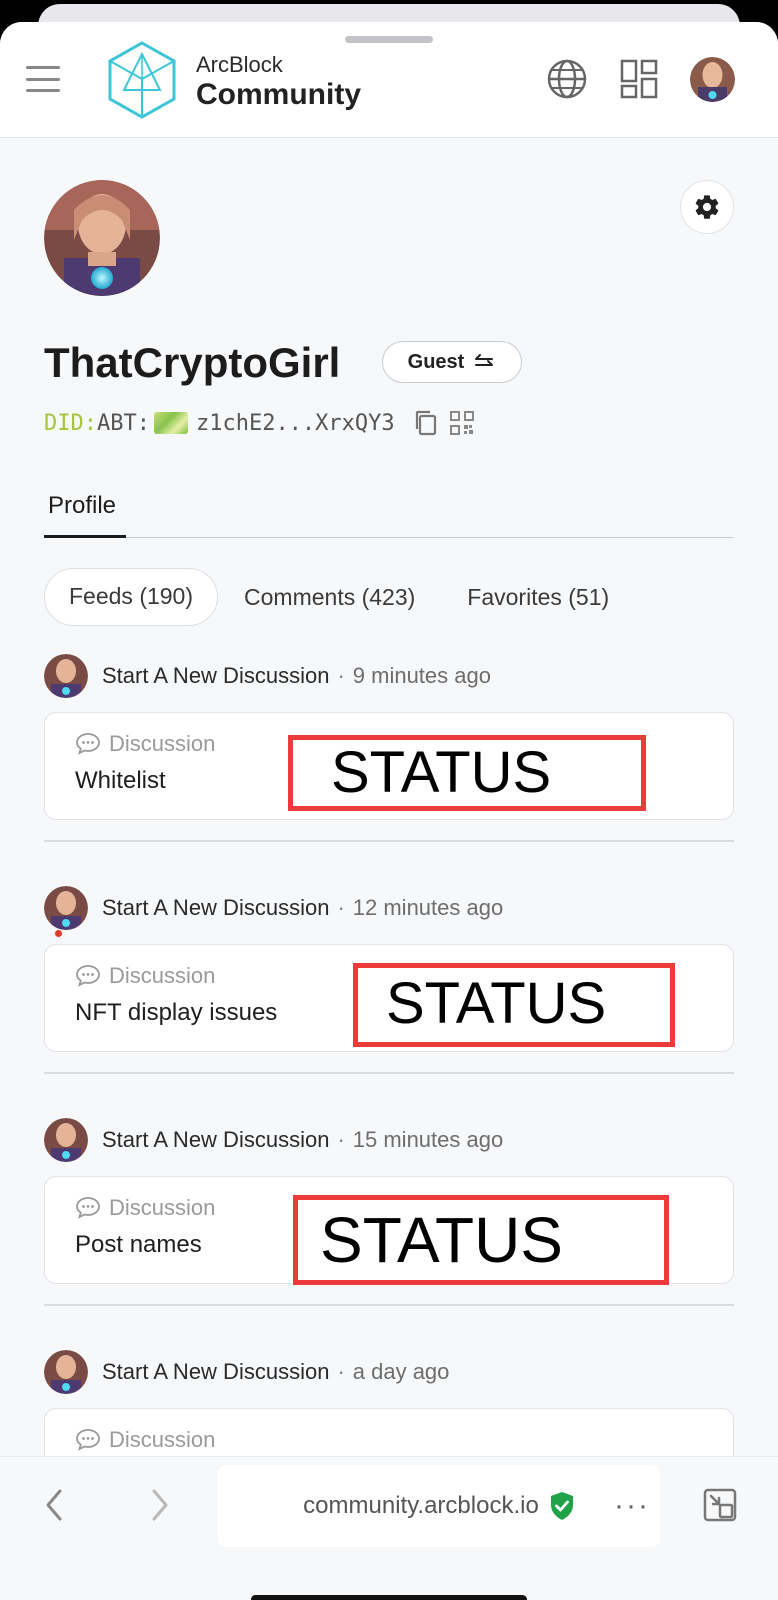  What do you see at coordinates (43, 79) in the screenshot?
I see `hamburger-menu-icon` at bounding box center [43, 79].